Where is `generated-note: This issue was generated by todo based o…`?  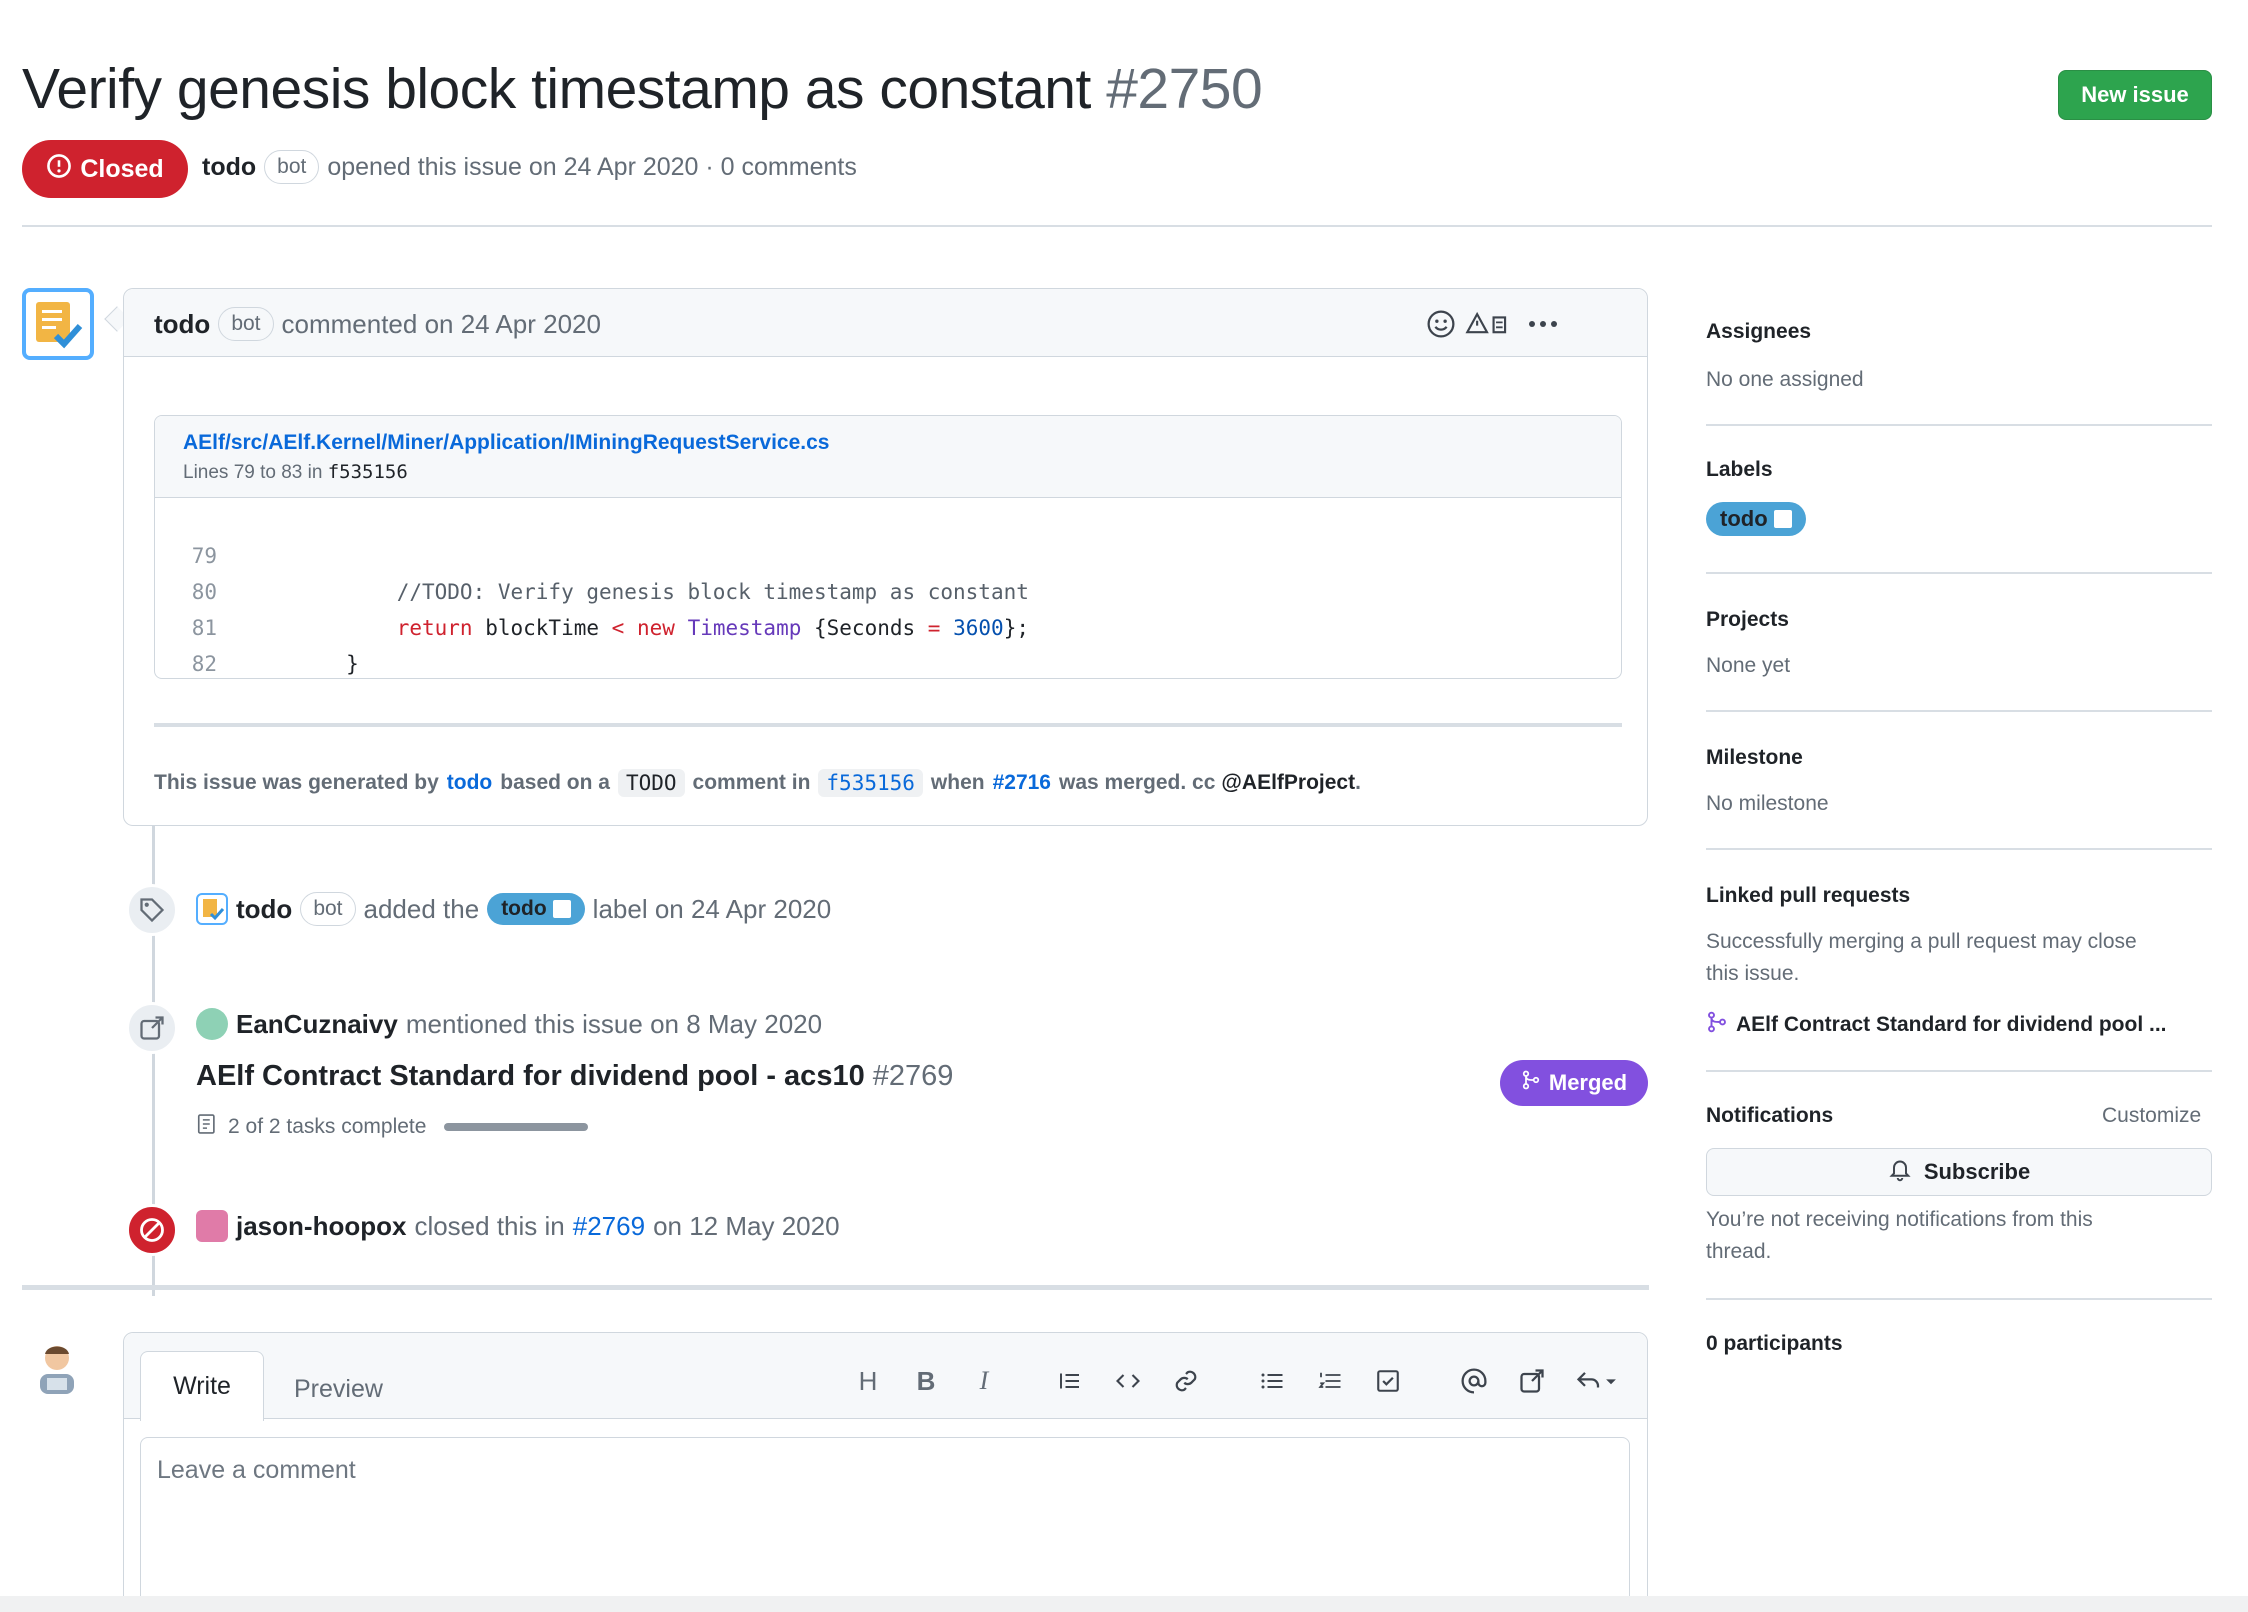 generated-note: This issue was generated by todo based o… is located at coordinates (757, 783).